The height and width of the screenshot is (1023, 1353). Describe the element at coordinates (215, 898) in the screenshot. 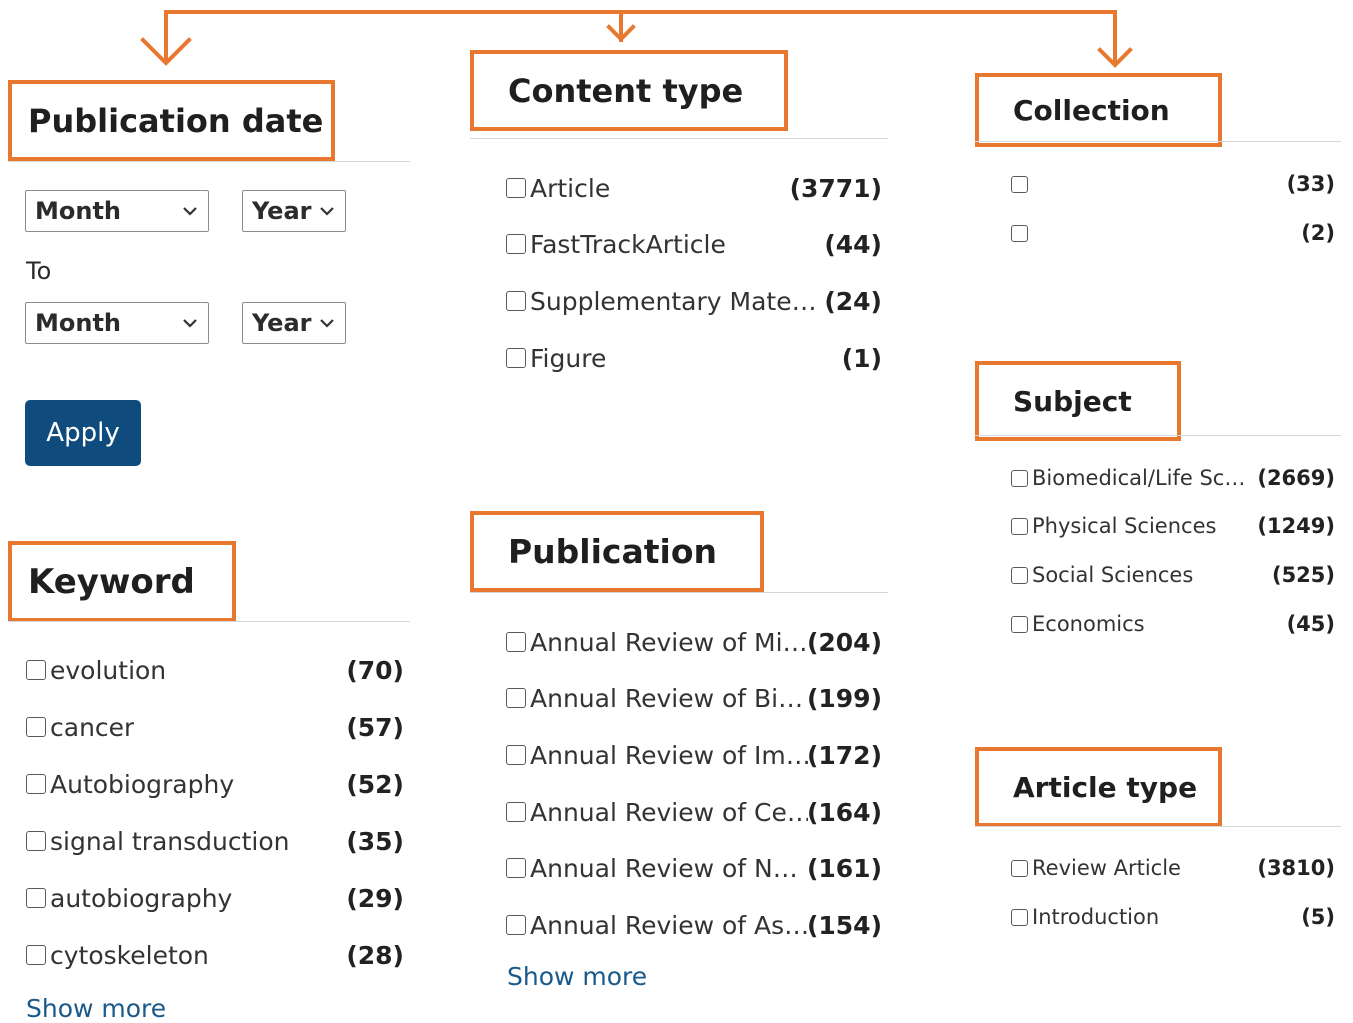

I see `keyword-item-autobiography: autobiography (29)` at that location.